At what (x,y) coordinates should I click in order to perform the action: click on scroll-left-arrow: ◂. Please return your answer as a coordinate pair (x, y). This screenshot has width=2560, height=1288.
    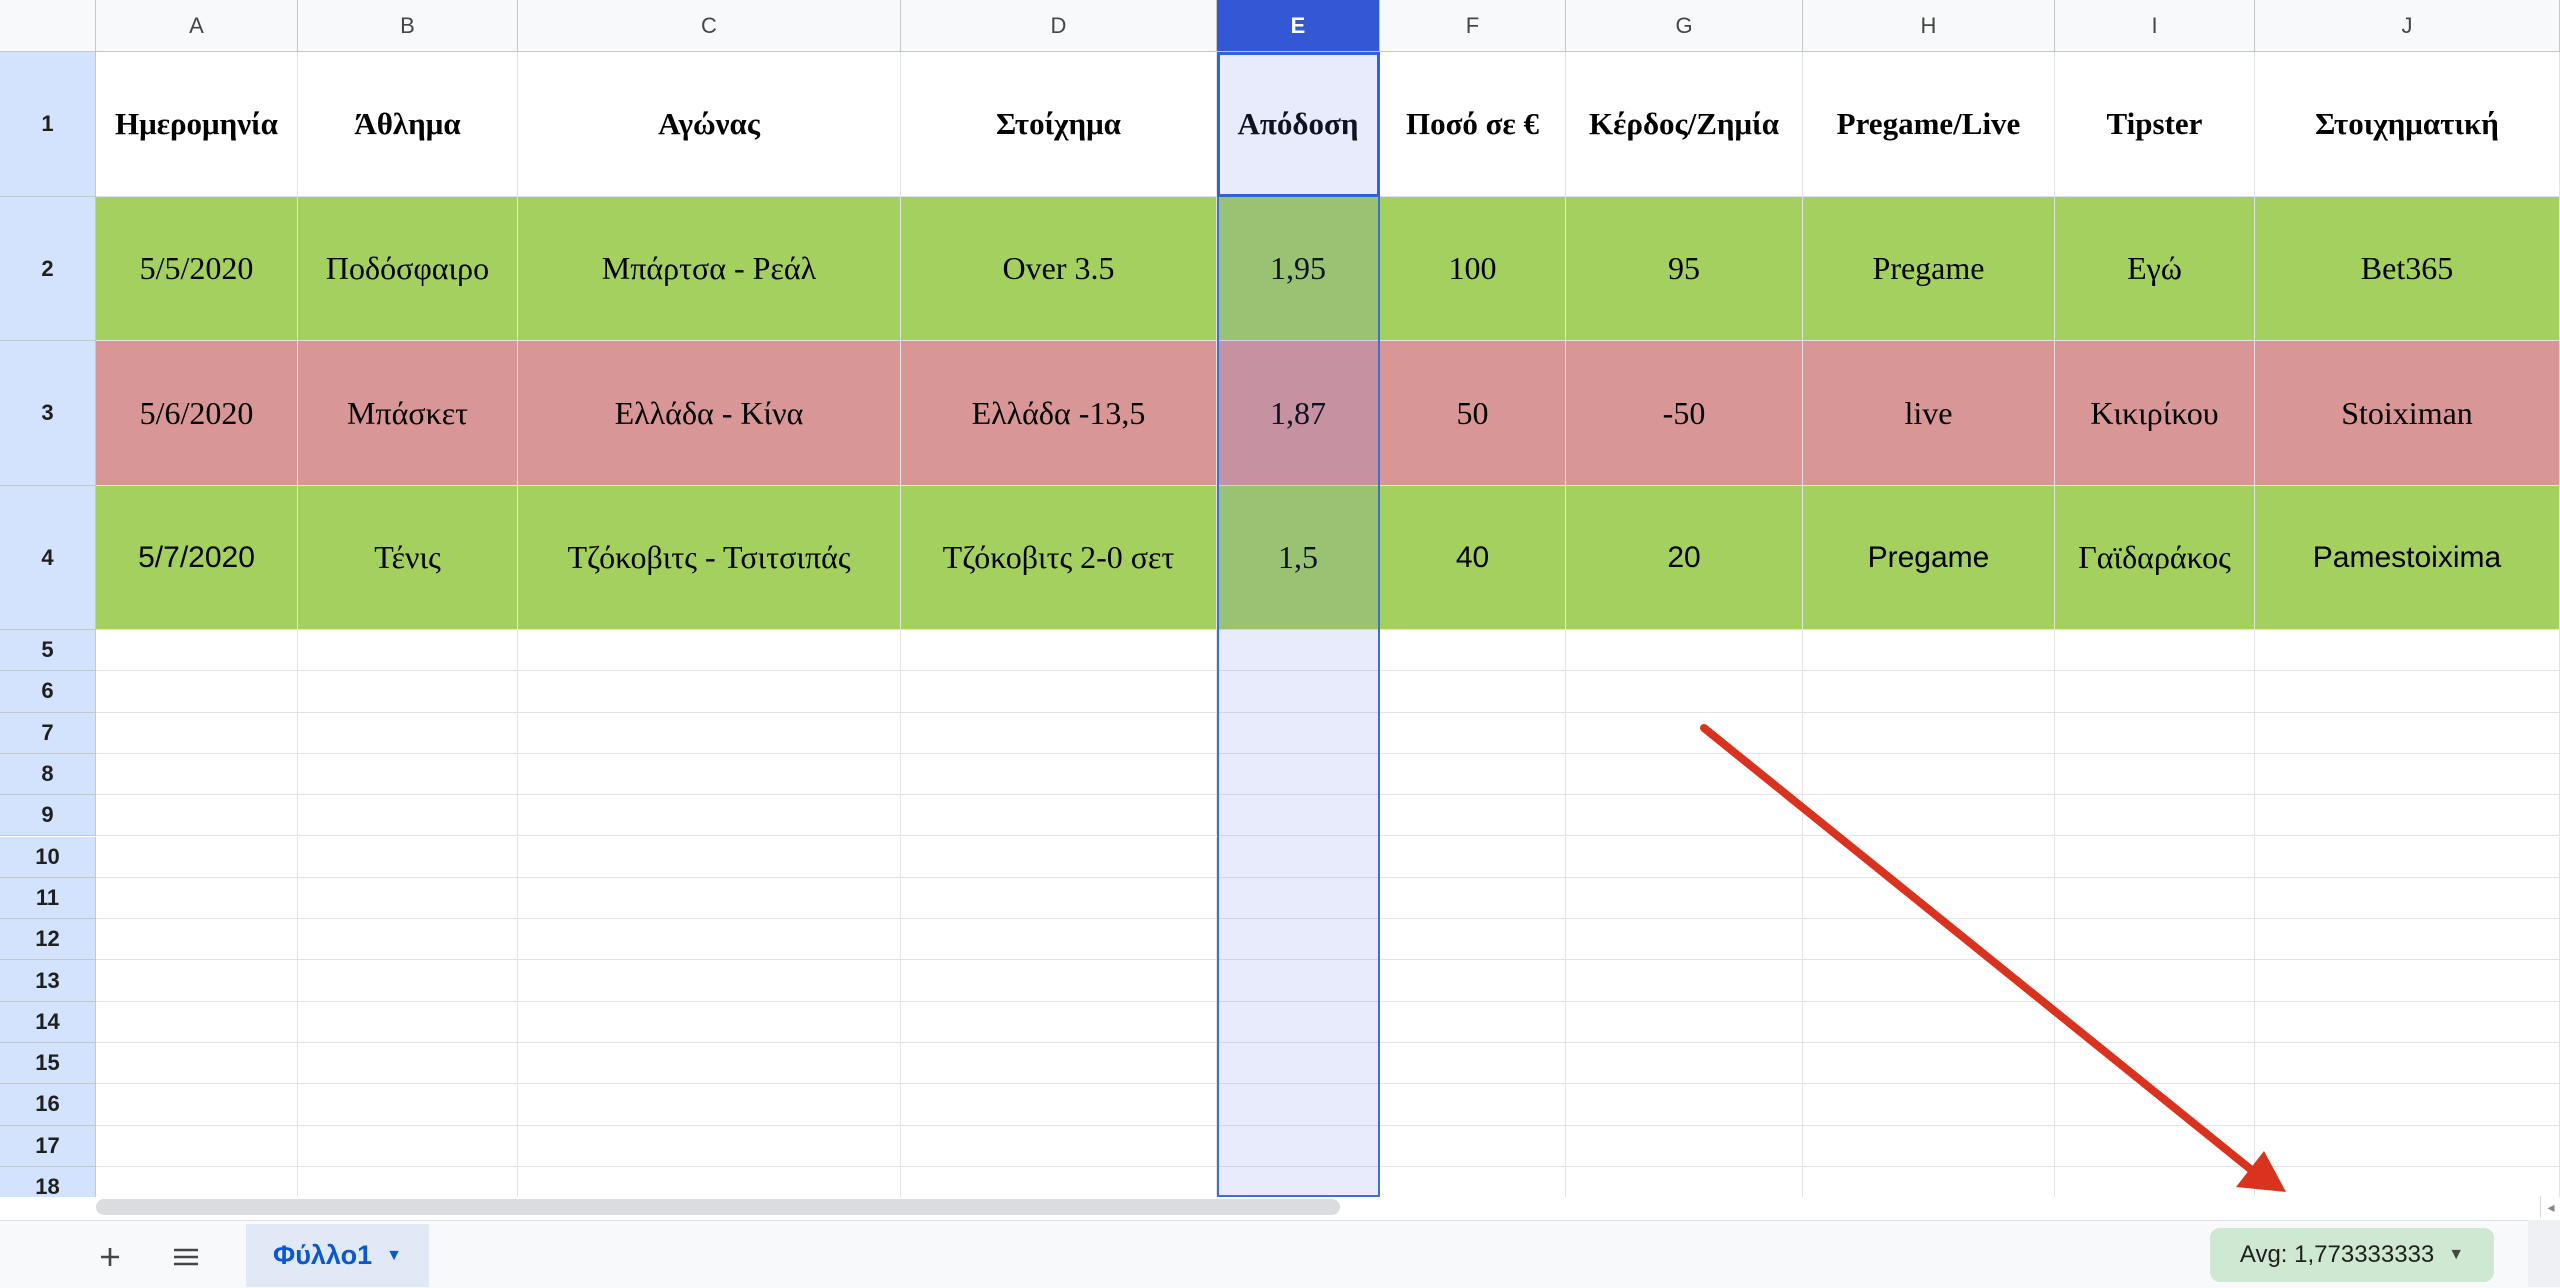
    Looking at the image, I should click on (2550, 1207).